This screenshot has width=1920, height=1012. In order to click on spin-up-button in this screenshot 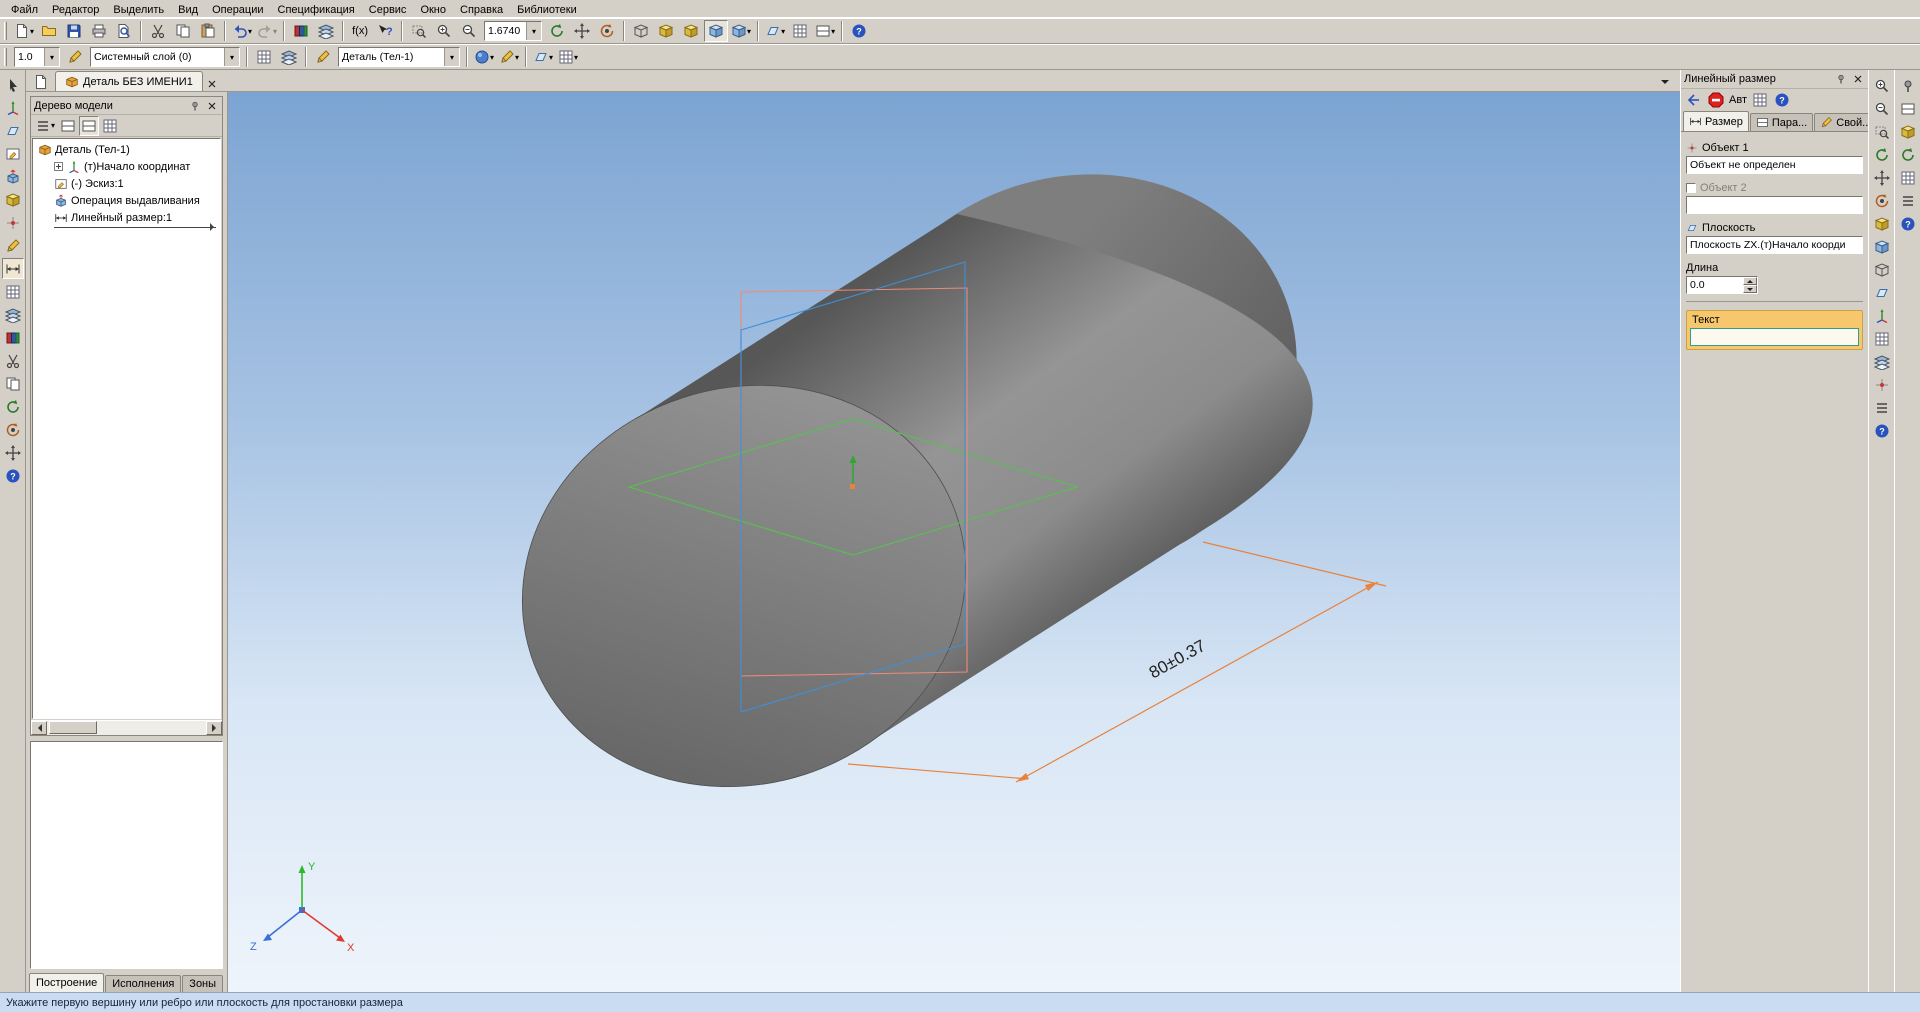, I will do `click(1750, 281)`.